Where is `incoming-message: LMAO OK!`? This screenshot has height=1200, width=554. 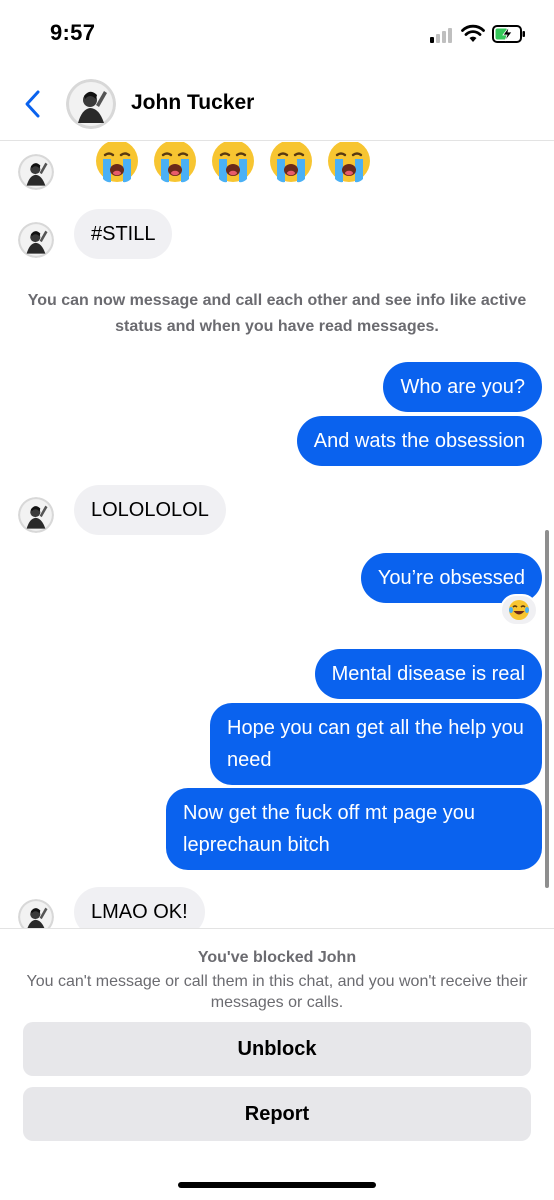
incoming-message: LMAO OK! is located at coordinates (139, 907).